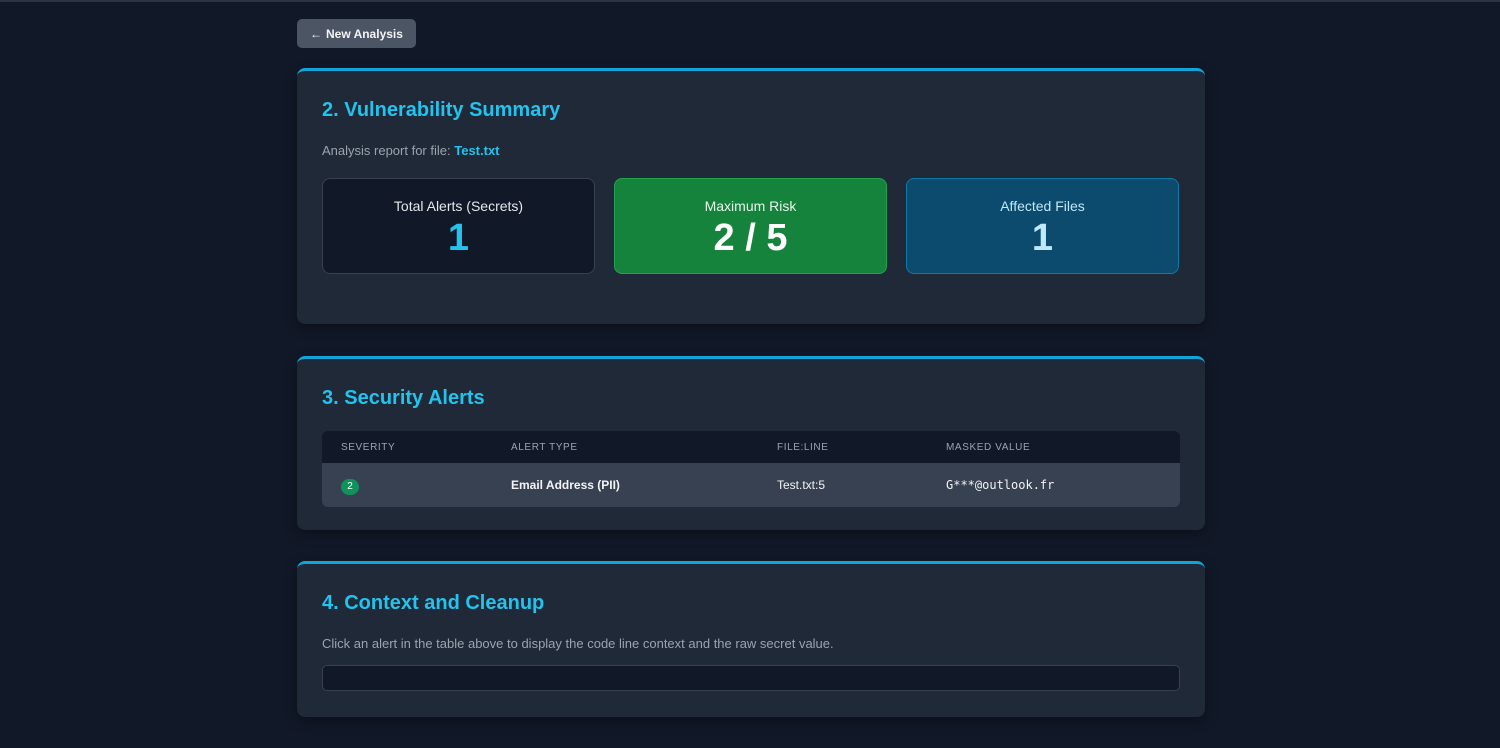  Describe the element at coordinates (350, 487) in the screenshot. I see `severity-badge: 2` at that location.